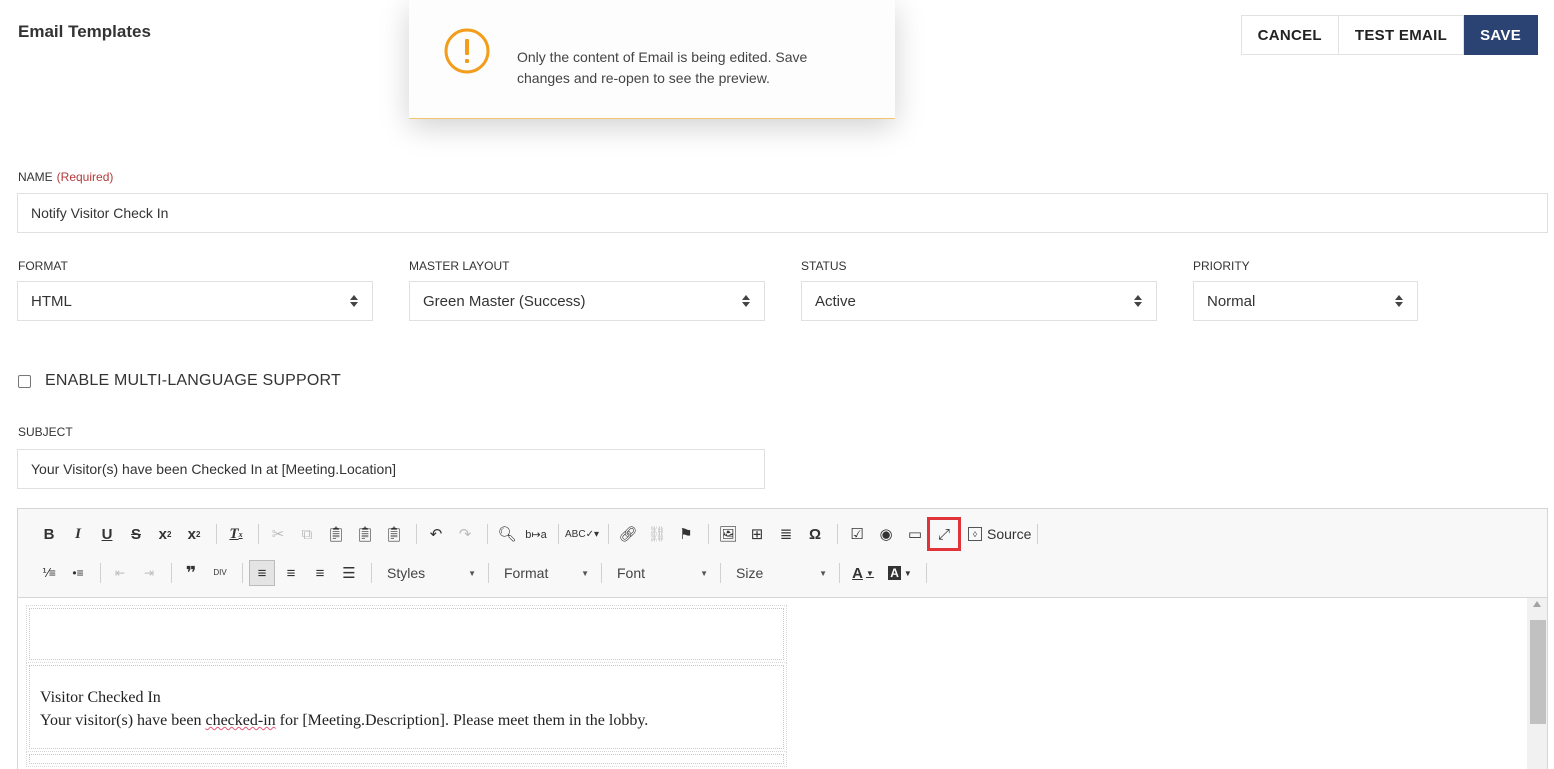  I want to click on editor-scrollbar, so click(1537, 683).